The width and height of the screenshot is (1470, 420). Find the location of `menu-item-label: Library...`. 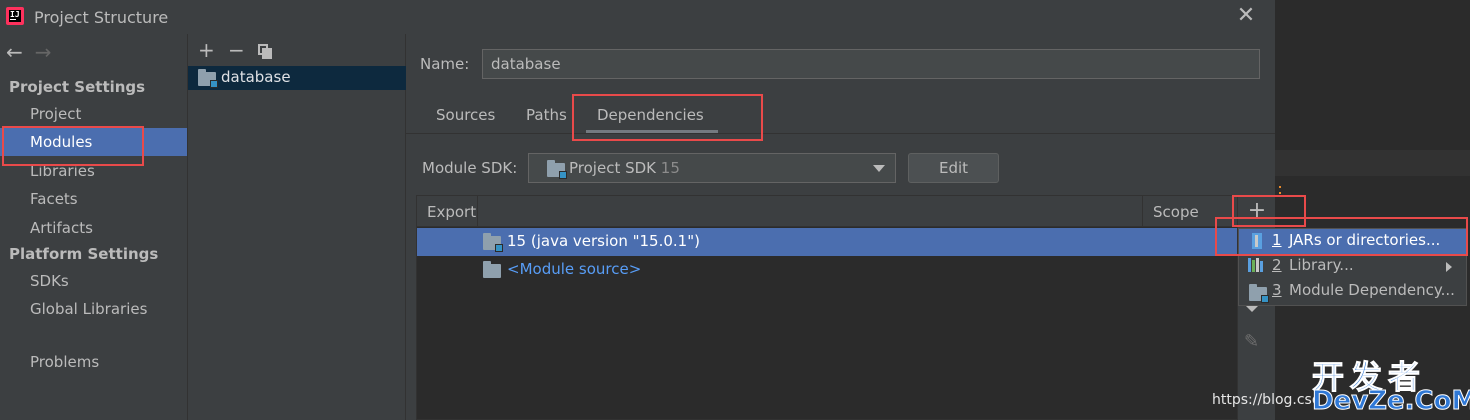

menu-item-label: Library... is located at coordinates (1321, 265).